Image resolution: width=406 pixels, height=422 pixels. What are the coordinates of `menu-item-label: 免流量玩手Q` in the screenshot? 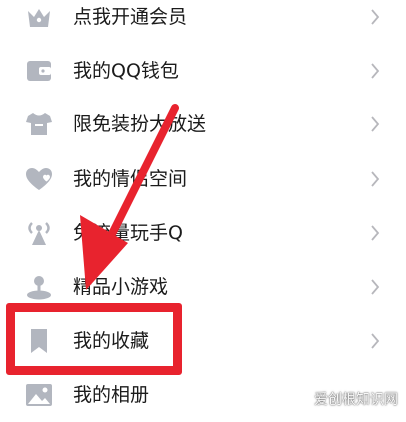 It's located at (128, 233).